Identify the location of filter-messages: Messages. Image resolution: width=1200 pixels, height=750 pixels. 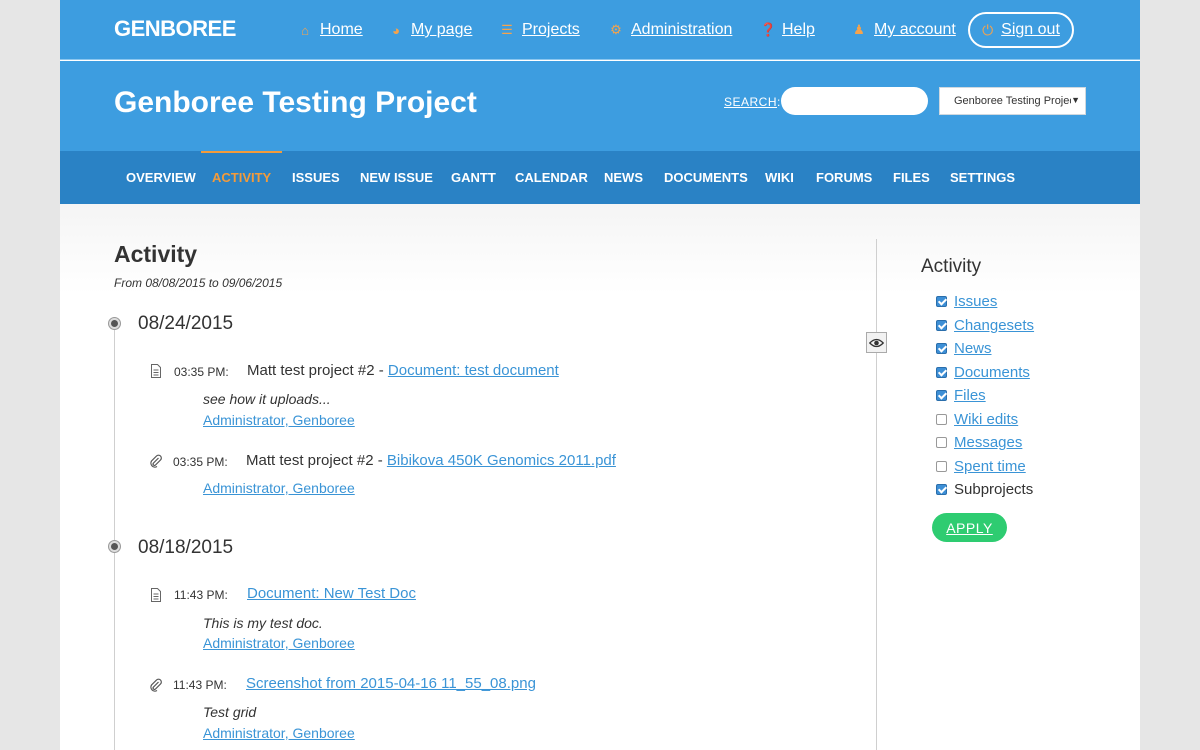
(979, 442).